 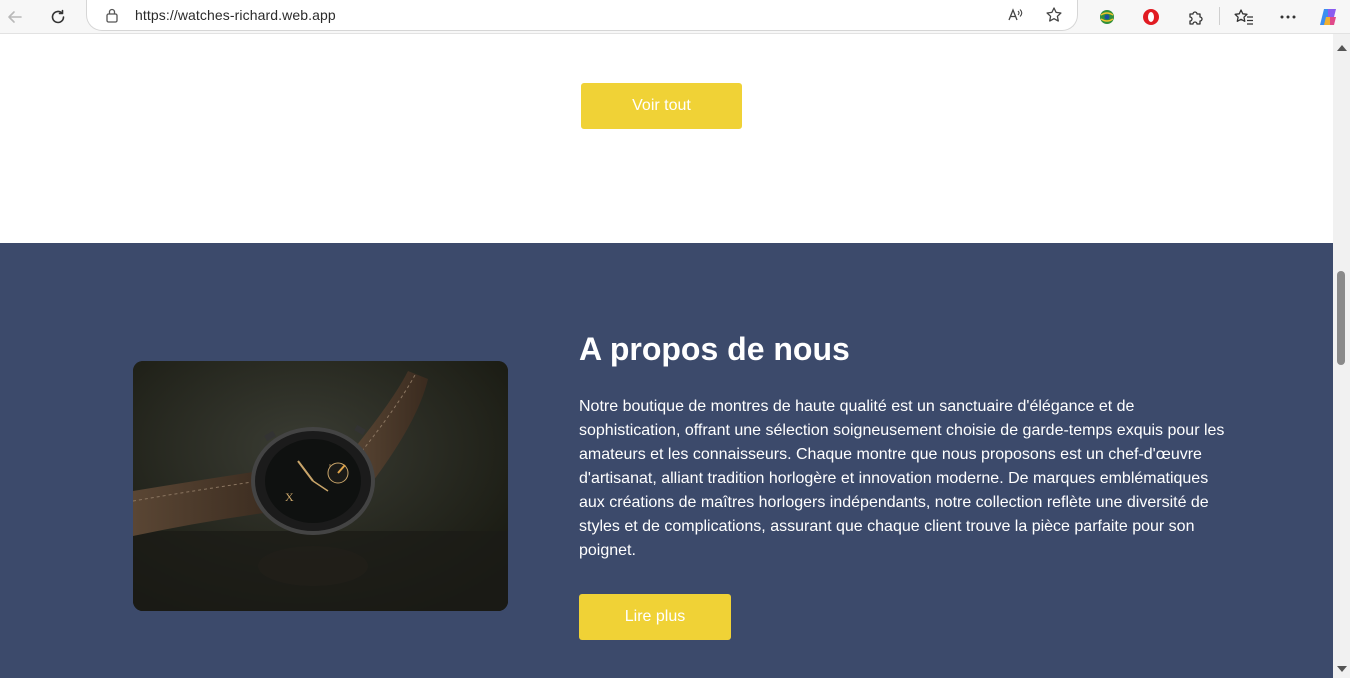 What do you see at coordinates (320, 486) in the screenshot?
I see `watch-image: X I` at bounding box center [320, 486].